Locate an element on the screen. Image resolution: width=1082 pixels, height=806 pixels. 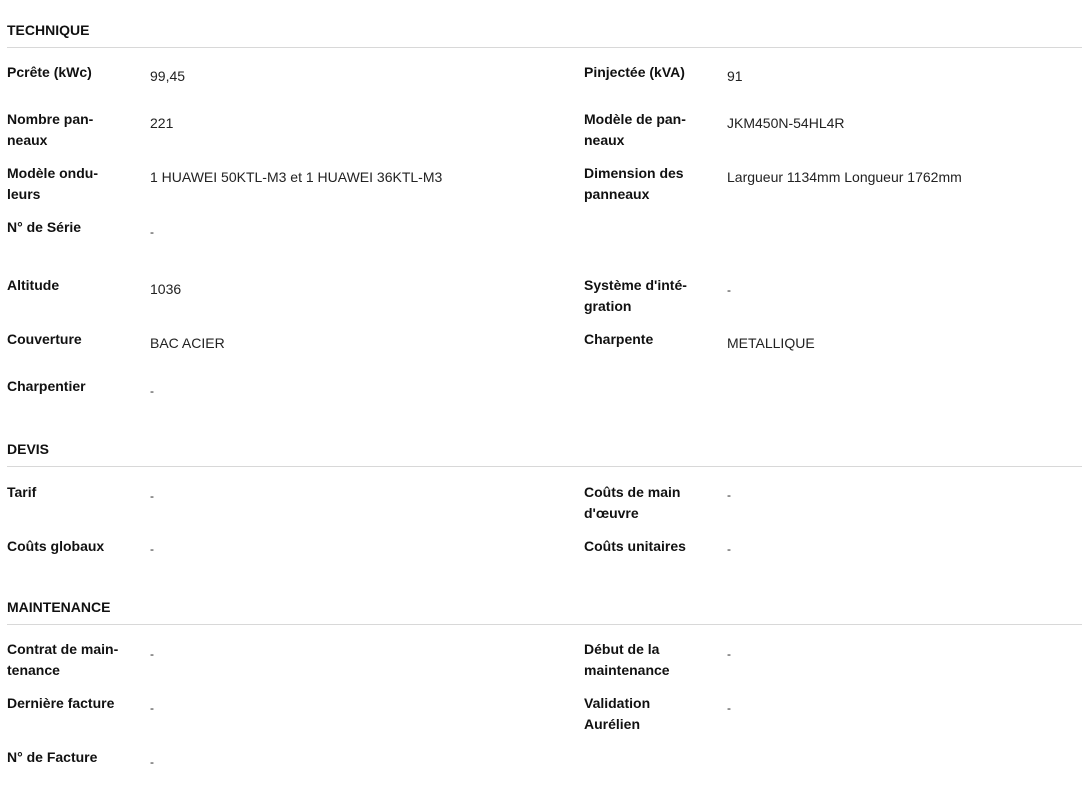
couts-main-oeuvre-label-line1: Coûts de main is located at coordinates (632, 492).